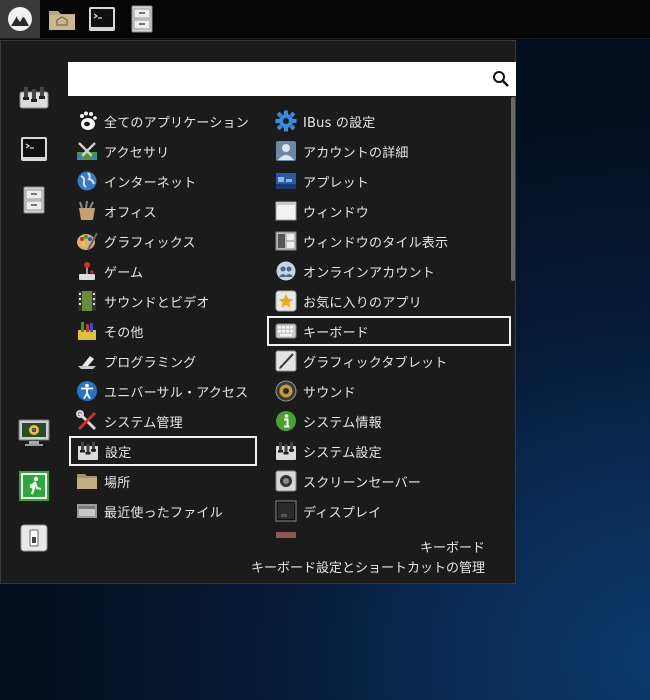 The width and height of the screenshot is (650, 700). Describe the element at coordinates (87, 241) in the screenshot. I see `palette-icon` at that location.